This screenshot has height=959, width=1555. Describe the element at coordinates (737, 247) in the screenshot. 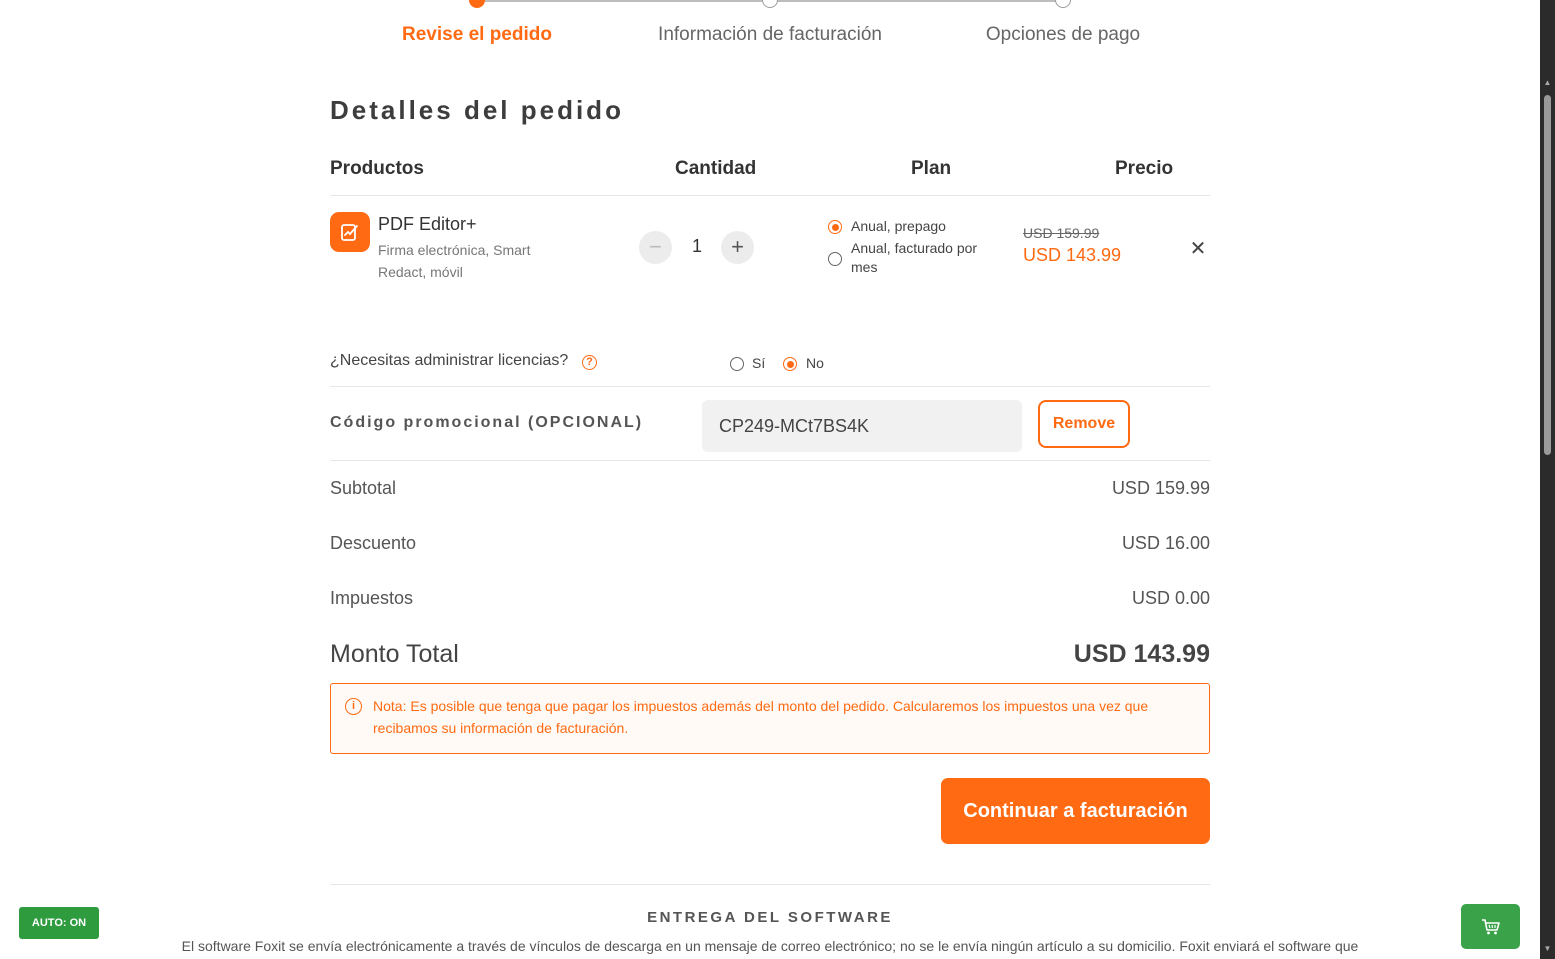

I see `quantity-increase-button: +` at that location.